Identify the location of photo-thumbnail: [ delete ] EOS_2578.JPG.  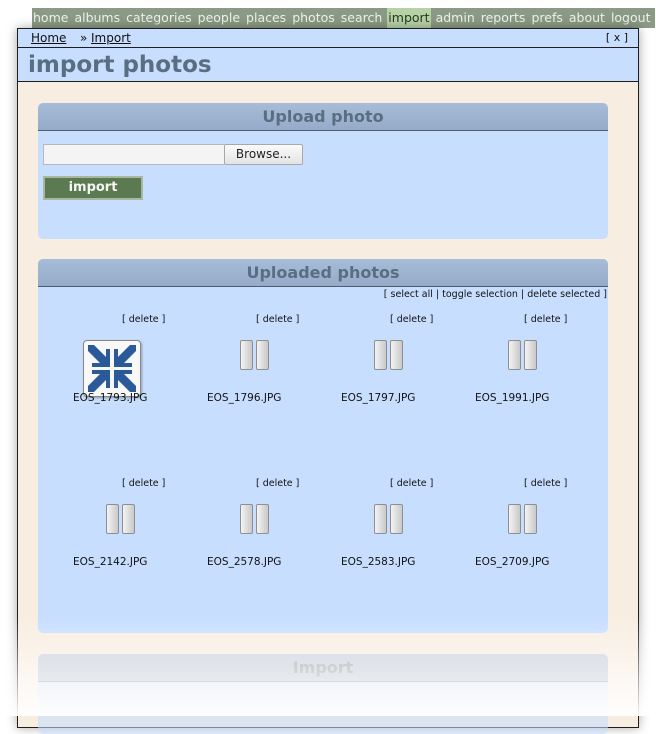
(245, 528).